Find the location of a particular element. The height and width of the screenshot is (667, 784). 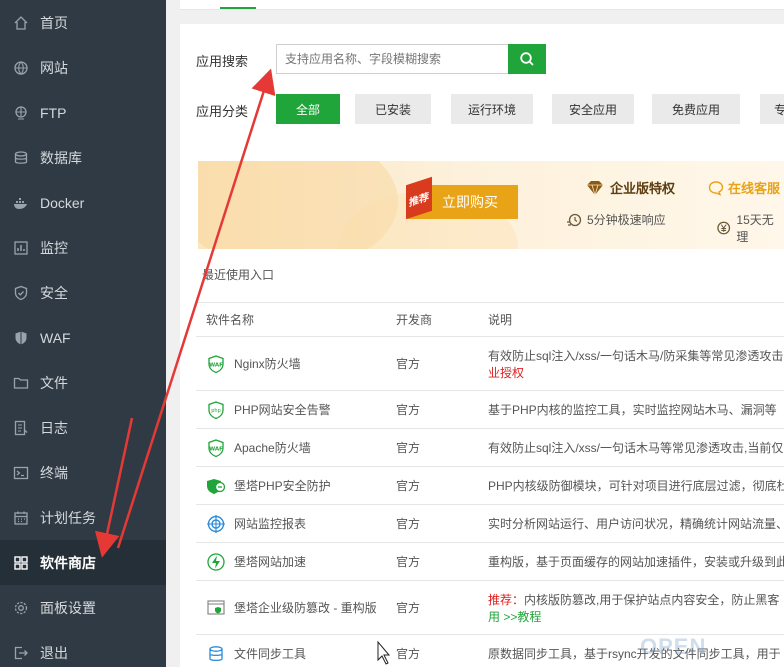

grid-icon is located at coordinates (21, 563).